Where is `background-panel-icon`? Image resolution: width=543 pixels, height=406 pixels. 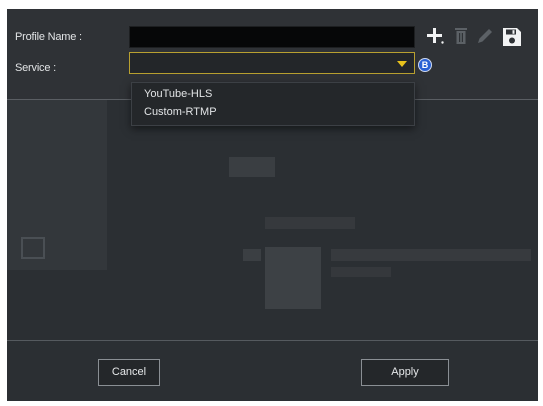
background-panel-icon is located at coordinates (33, 248).